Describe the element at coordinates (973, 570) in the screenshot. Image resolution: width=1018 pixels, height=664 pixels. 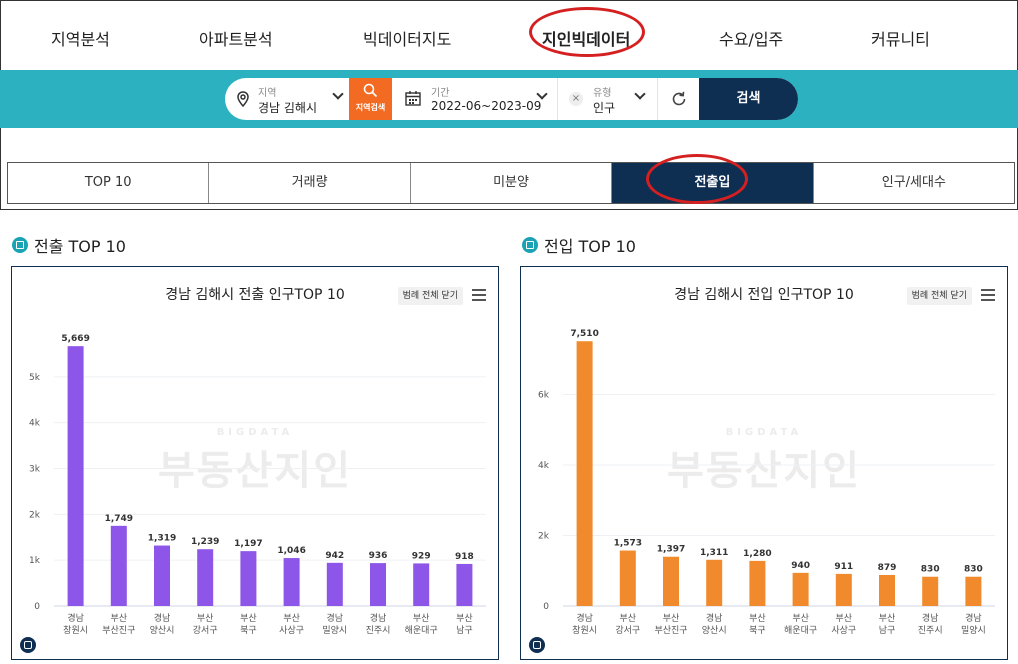
I see `data-label: 830` at that location.